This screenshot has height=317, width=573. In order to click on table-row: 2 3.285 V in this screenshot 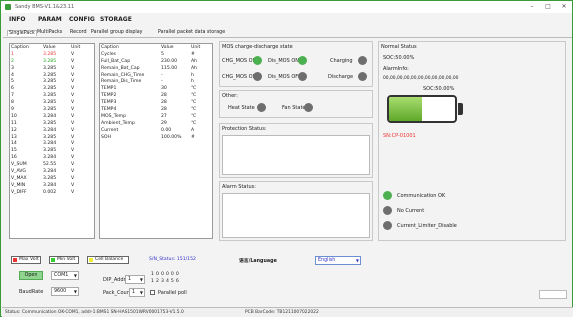, I will do `click(52, 61)`.